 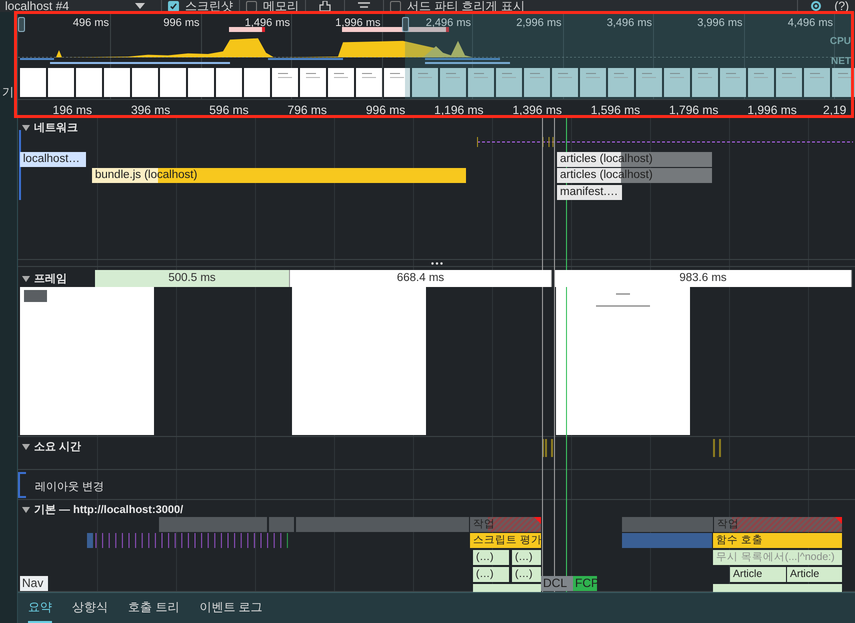 What do you see at coordinates (181, 23) in the screenshot?
I see `time-label: 996 ms` at bounding box center [181, 23].